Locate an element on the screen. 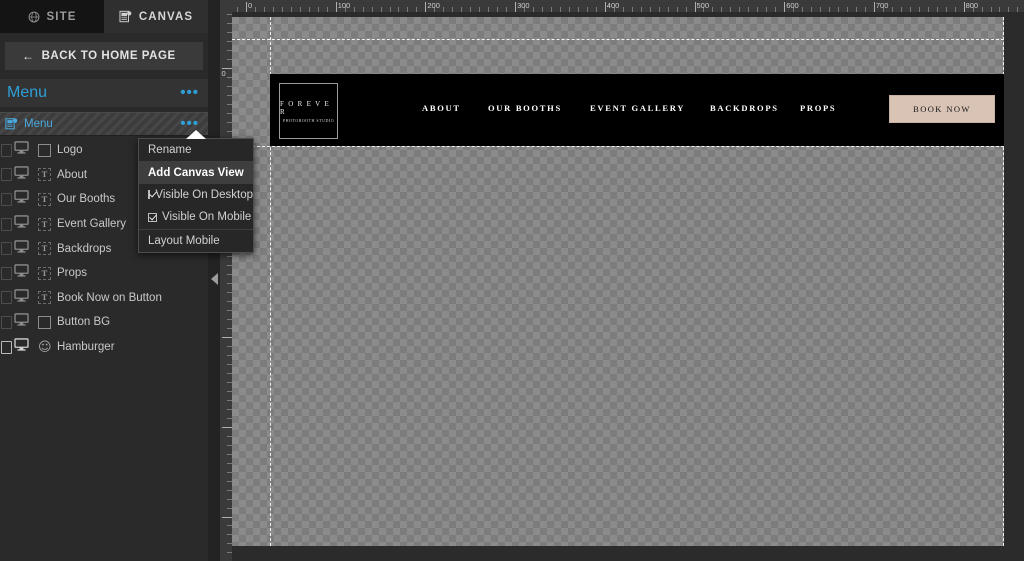 Image resolution: width=1024 pixels, height=561 pixels. layer-name: About is located at coordinates (72, 174).